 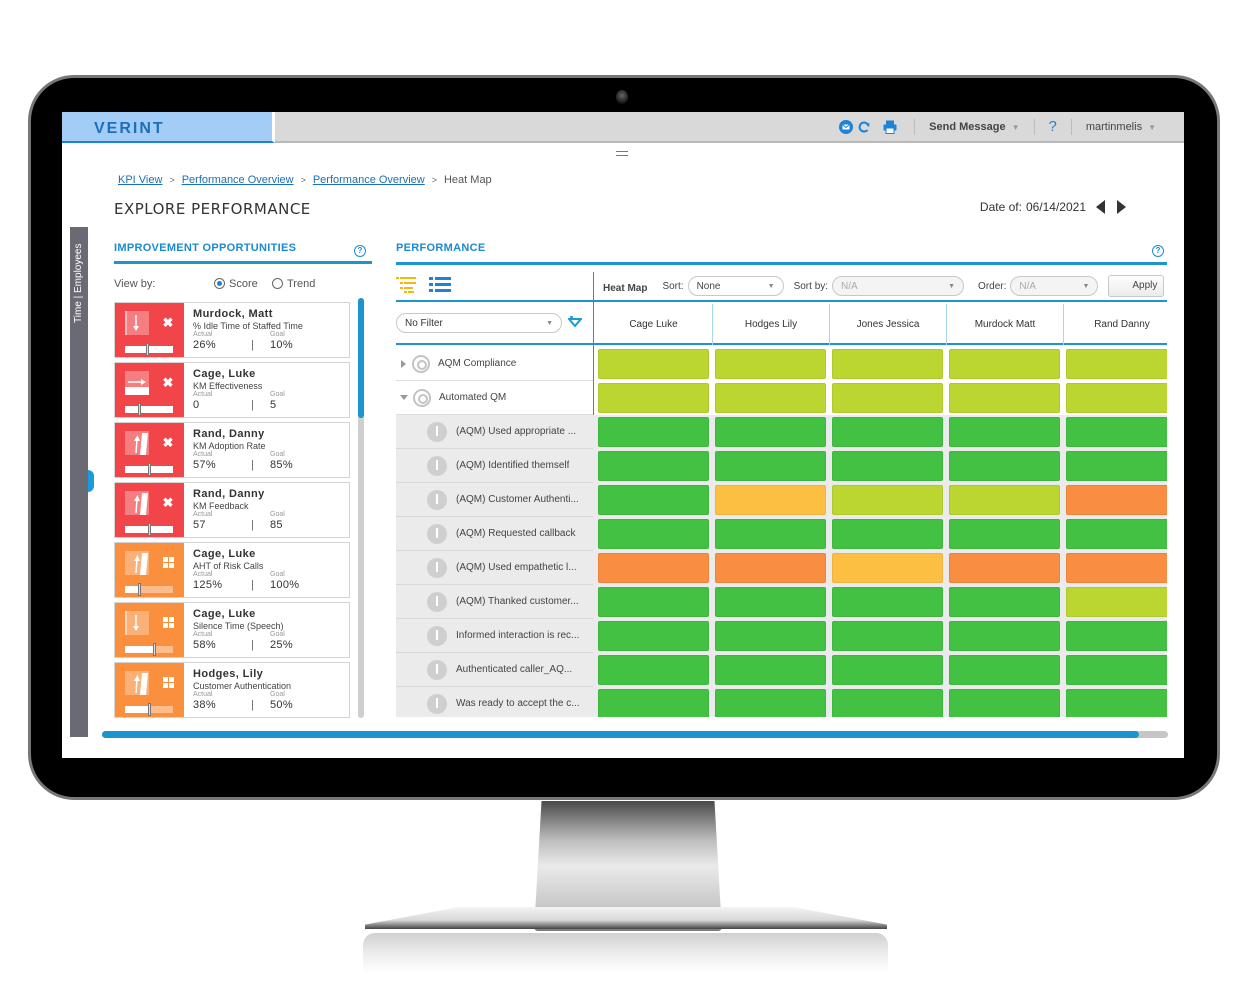 I want to click on list-view-icon, so click(x=440, y=287).